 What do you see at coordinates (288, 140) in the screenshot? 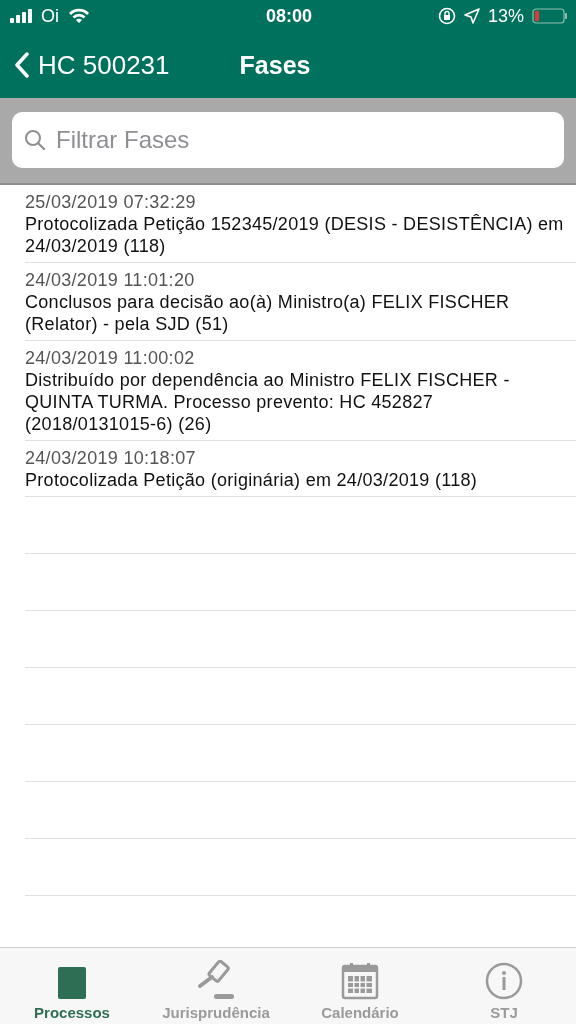
I see `search-field: Filtrar Fases` at bounding box center [288, 140].